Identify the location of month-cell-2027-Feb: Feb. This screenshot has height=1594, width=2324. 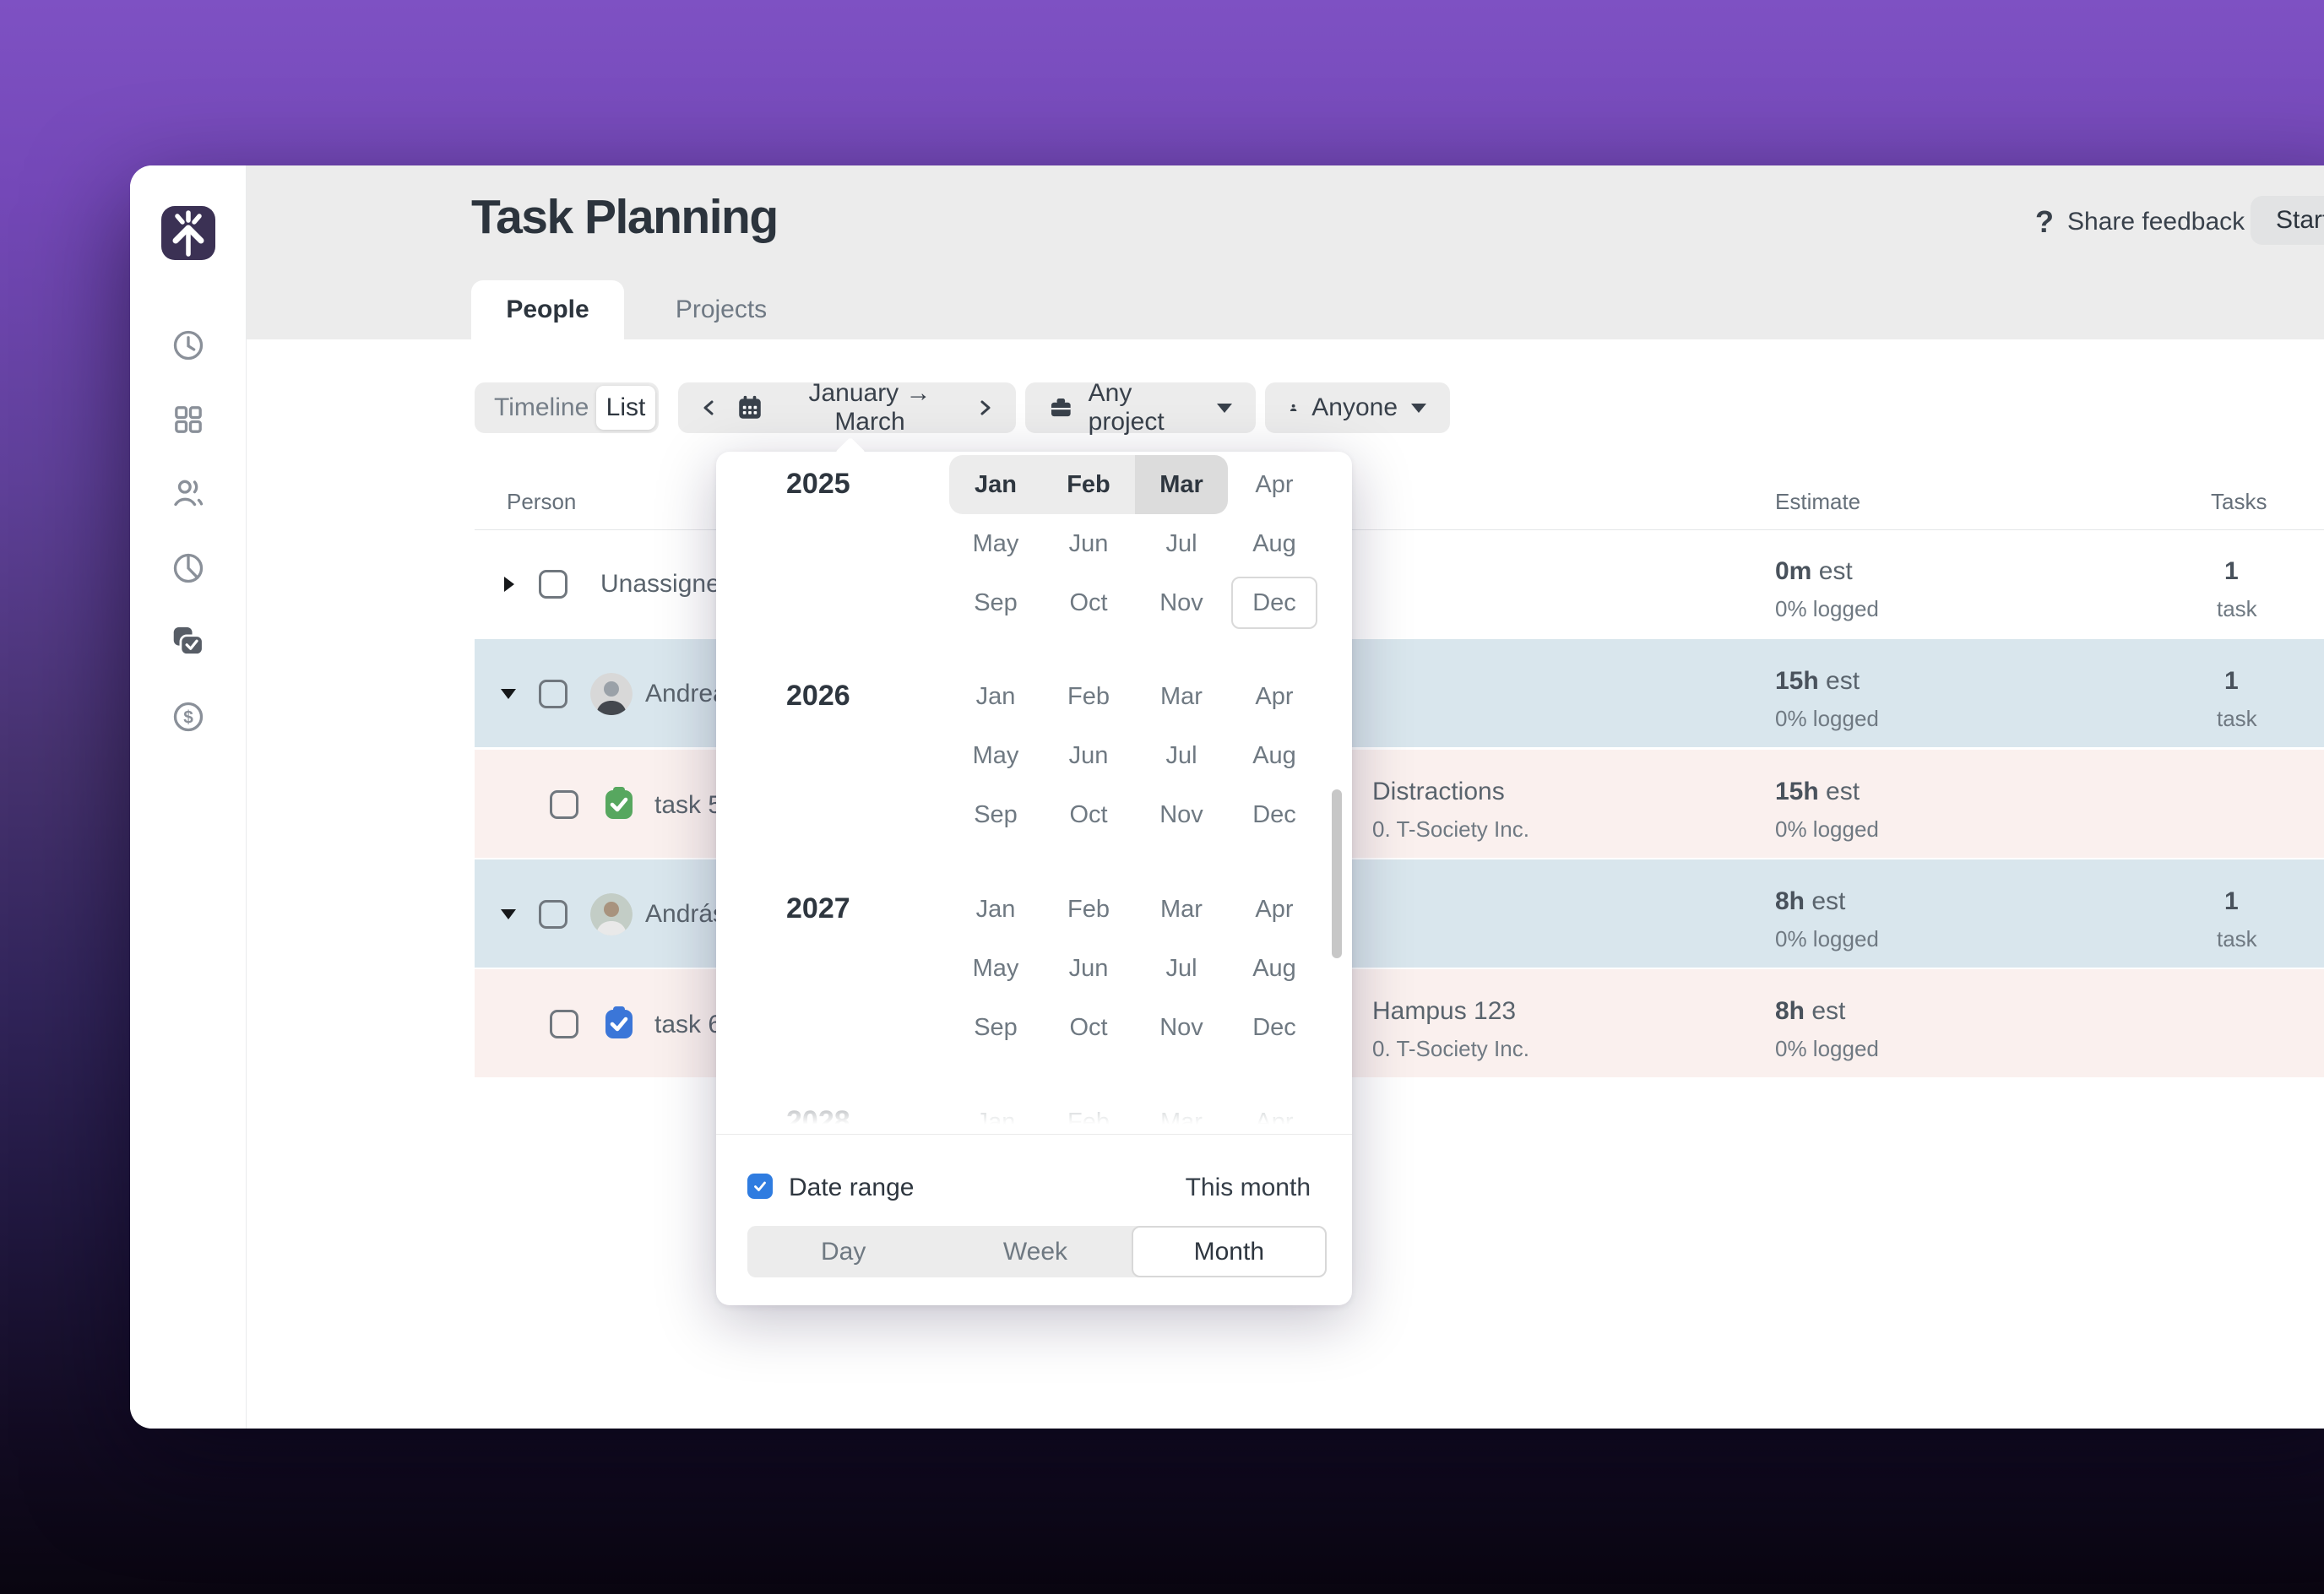
(1088, 909).